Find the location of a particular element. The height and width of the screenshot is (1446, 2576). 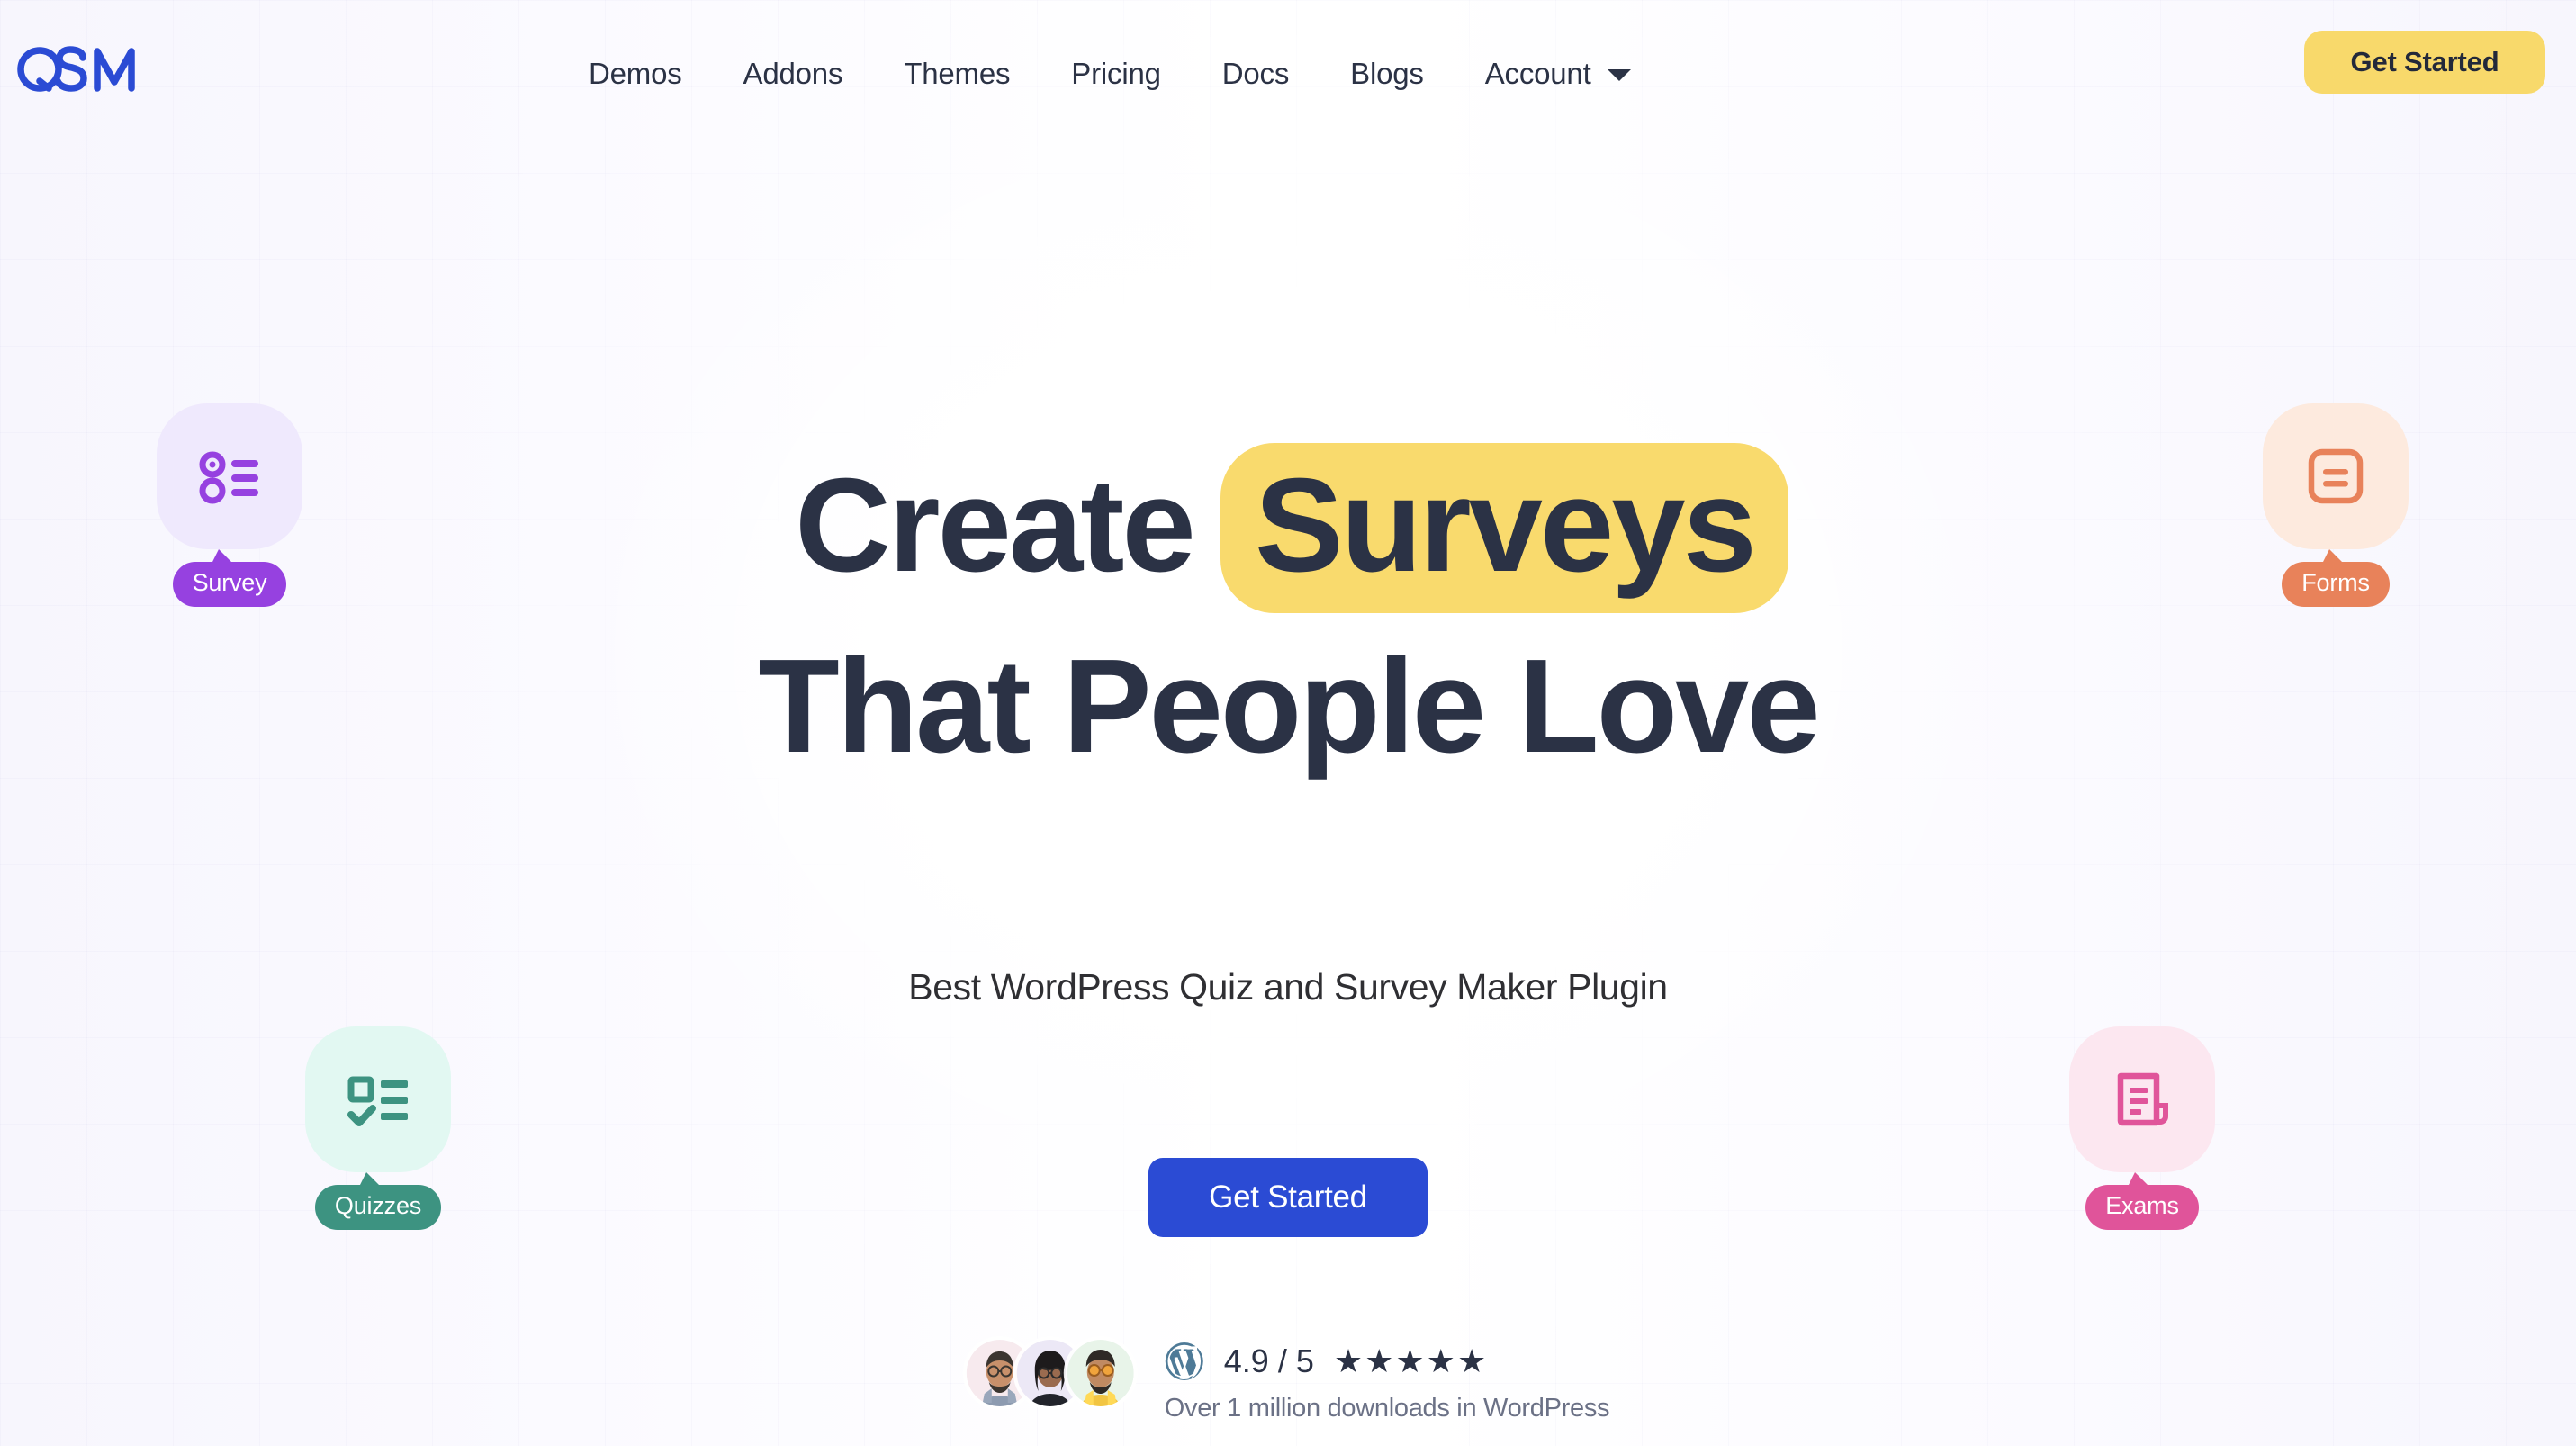

forms-pill-wrap: Forms is located at coordinates (2336, 578).